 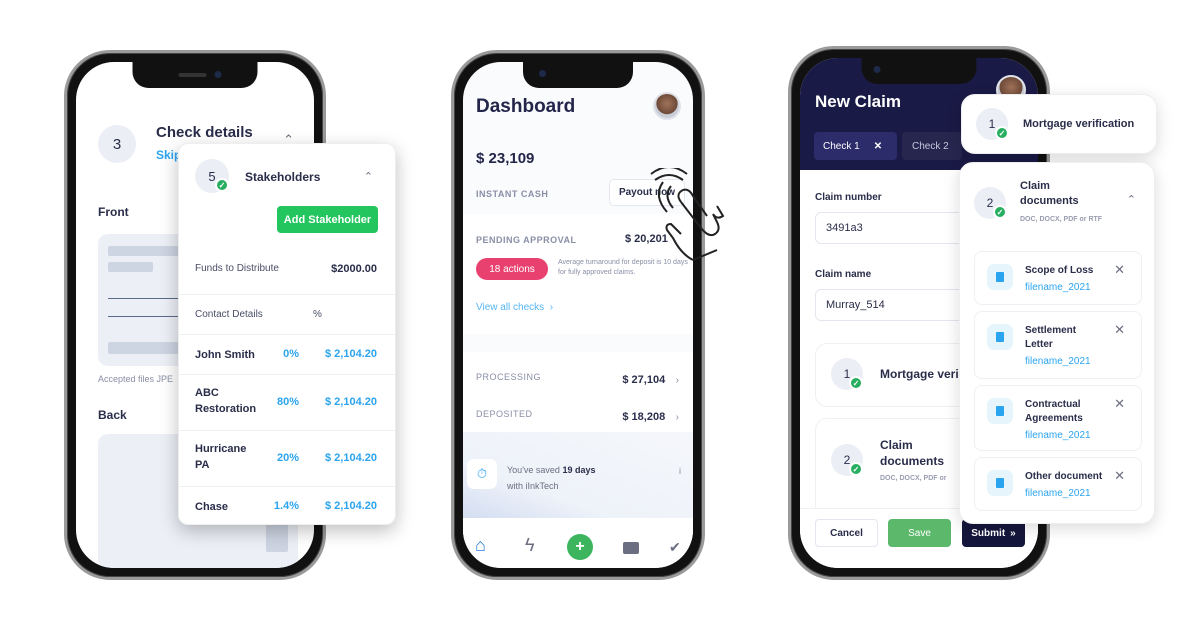 What do you see at coordinates (505, 158) in the screenshot?
I see `balance: $ 23,109` at bounding box center [505, 158].